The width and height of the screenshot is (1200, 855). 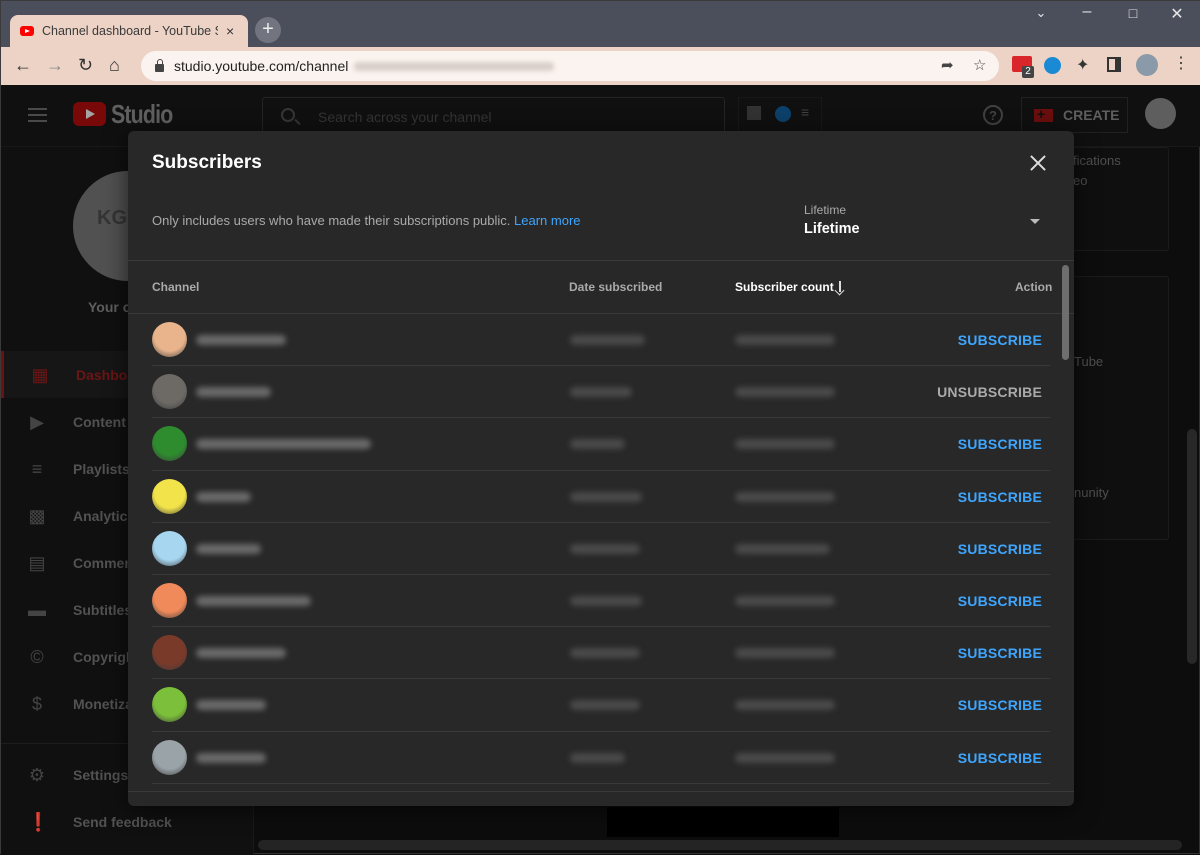 What do you see at coordinates (989, 392) in the screenshot?
I see `unsubscribe-button: UNSUBSCRIBE` at bounding box center [989, 392].